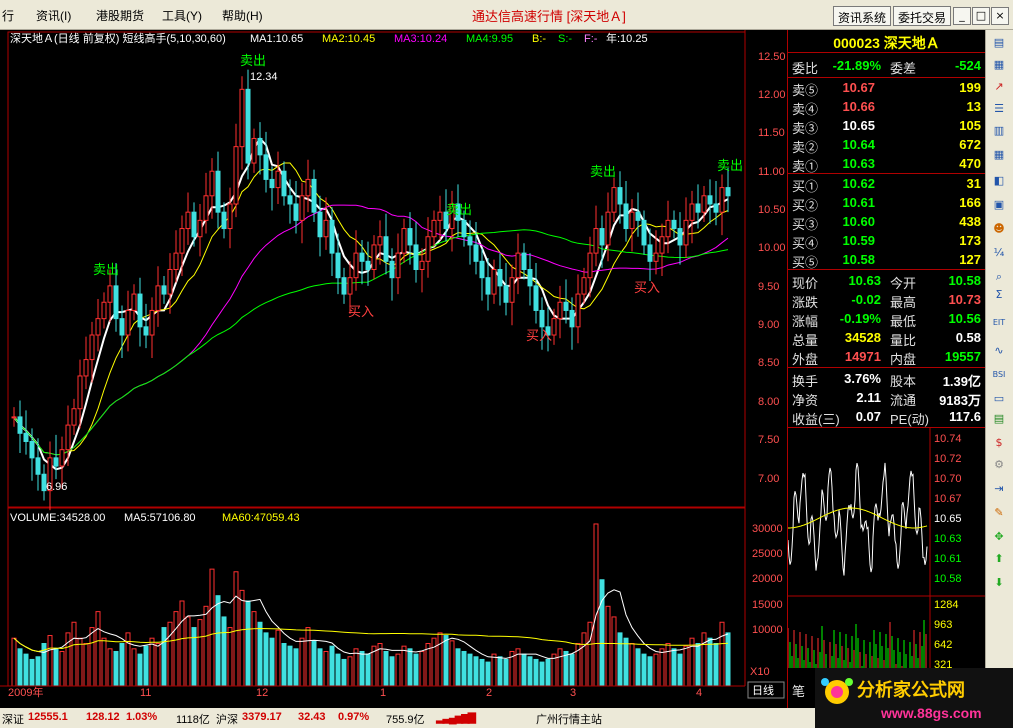 The height and width of the screenshot is (728, 1013). What do you see at coordinates (805, 321) in the screenshot?
I see `stat-label: 涨幅` at bounding box center [805, 321].